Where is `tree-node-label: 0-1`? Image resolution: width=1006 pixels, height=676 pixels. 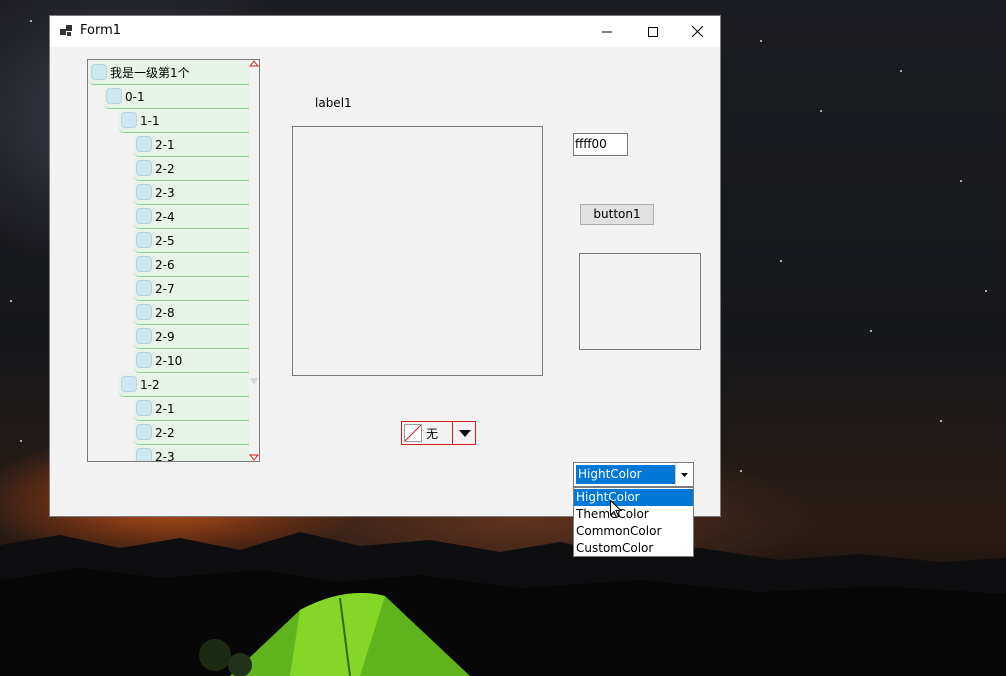
tree-node-label: 0-1 is located at coordinates (135, 97).